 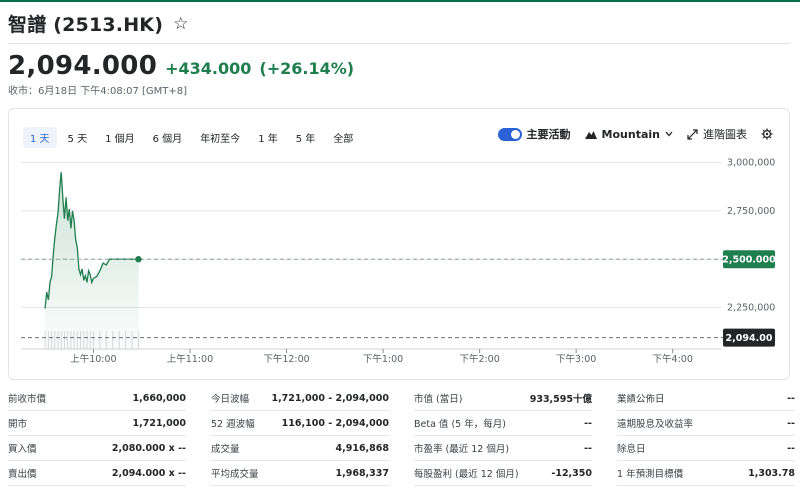 What do you see at coordinates (673, 359) in the screenshot?
I see `x-tick-label: 下午4:00` at bounding box center [673, 359].